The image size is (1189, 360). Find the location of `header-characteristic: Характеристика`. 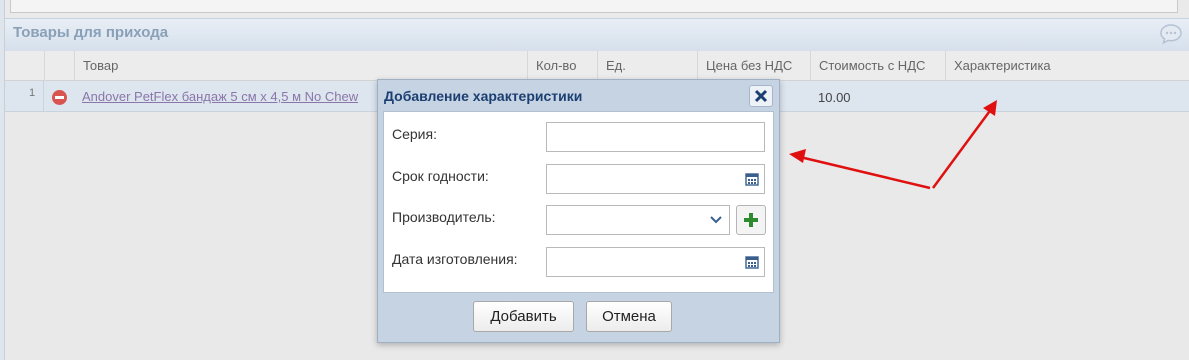

header-characteristic: Характеристика is located at coordinates (1067, 65).